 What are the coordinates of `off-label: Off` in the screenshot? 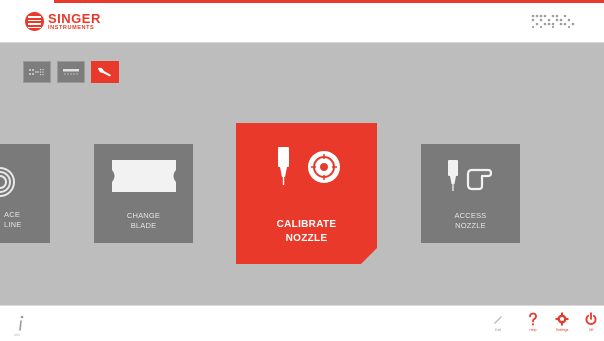 It's located at (591, 330).